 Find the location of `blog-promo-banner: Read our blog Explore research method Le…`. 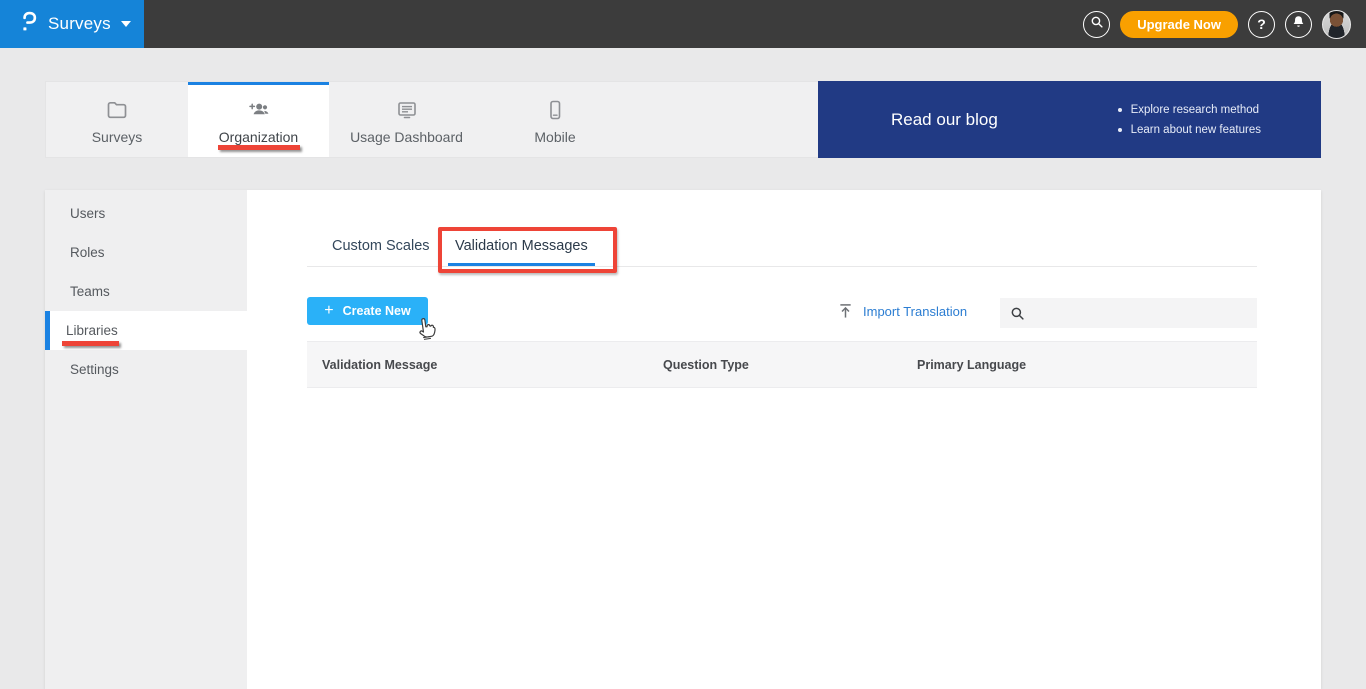

blog-promo-banner: Read our blog Explore research method Le… is located at coordinates (1069, 119).